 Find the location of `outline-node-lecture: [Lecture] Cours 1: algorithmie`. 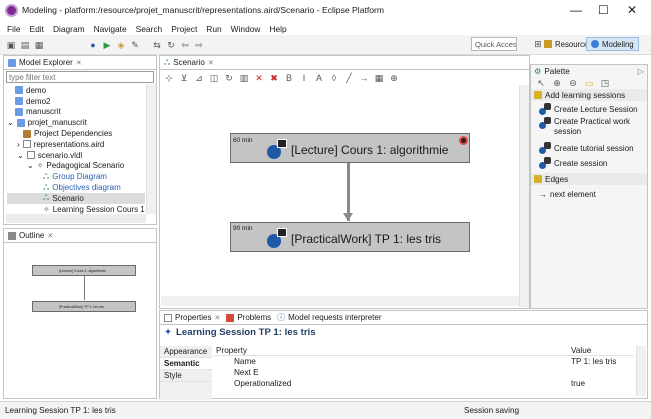

outline-node-lecture: [Lecture] Cours 1: algorithmie is located at coordinates (84, 270).